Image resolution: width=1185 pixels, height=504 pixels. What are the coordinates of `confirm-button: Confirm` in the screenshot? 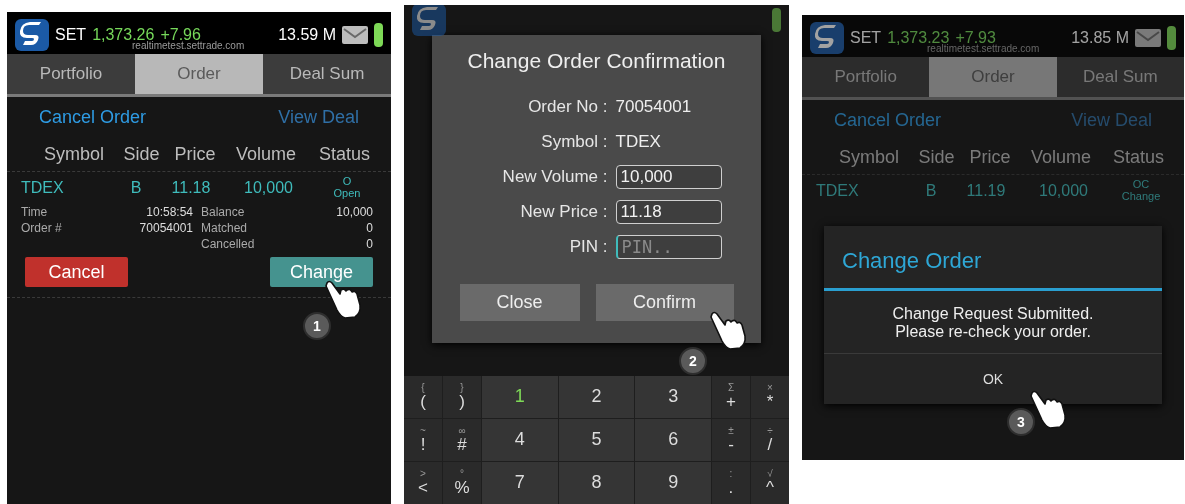 It's located at (664, 302).